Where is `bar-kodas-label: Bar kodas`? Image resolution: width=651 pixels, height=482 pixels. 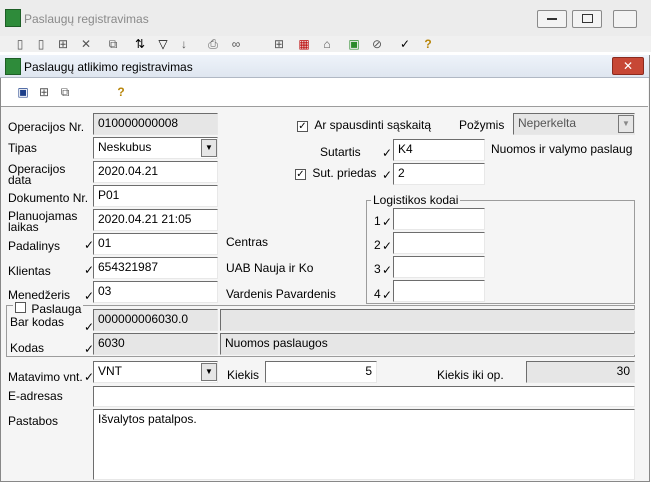
bar-kodas-label: Bar kodas is located at coordinates (37, 322).